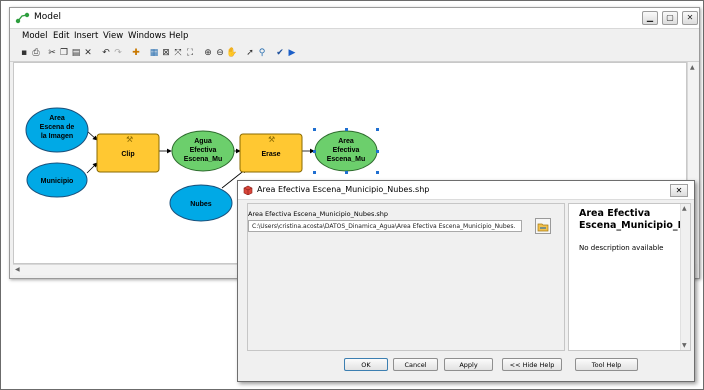 This screenshot has width=704, height=390. Describe the element at coordinates (203, 141) in the screenshot. I see `output-agua-line1: Agua` at that location.